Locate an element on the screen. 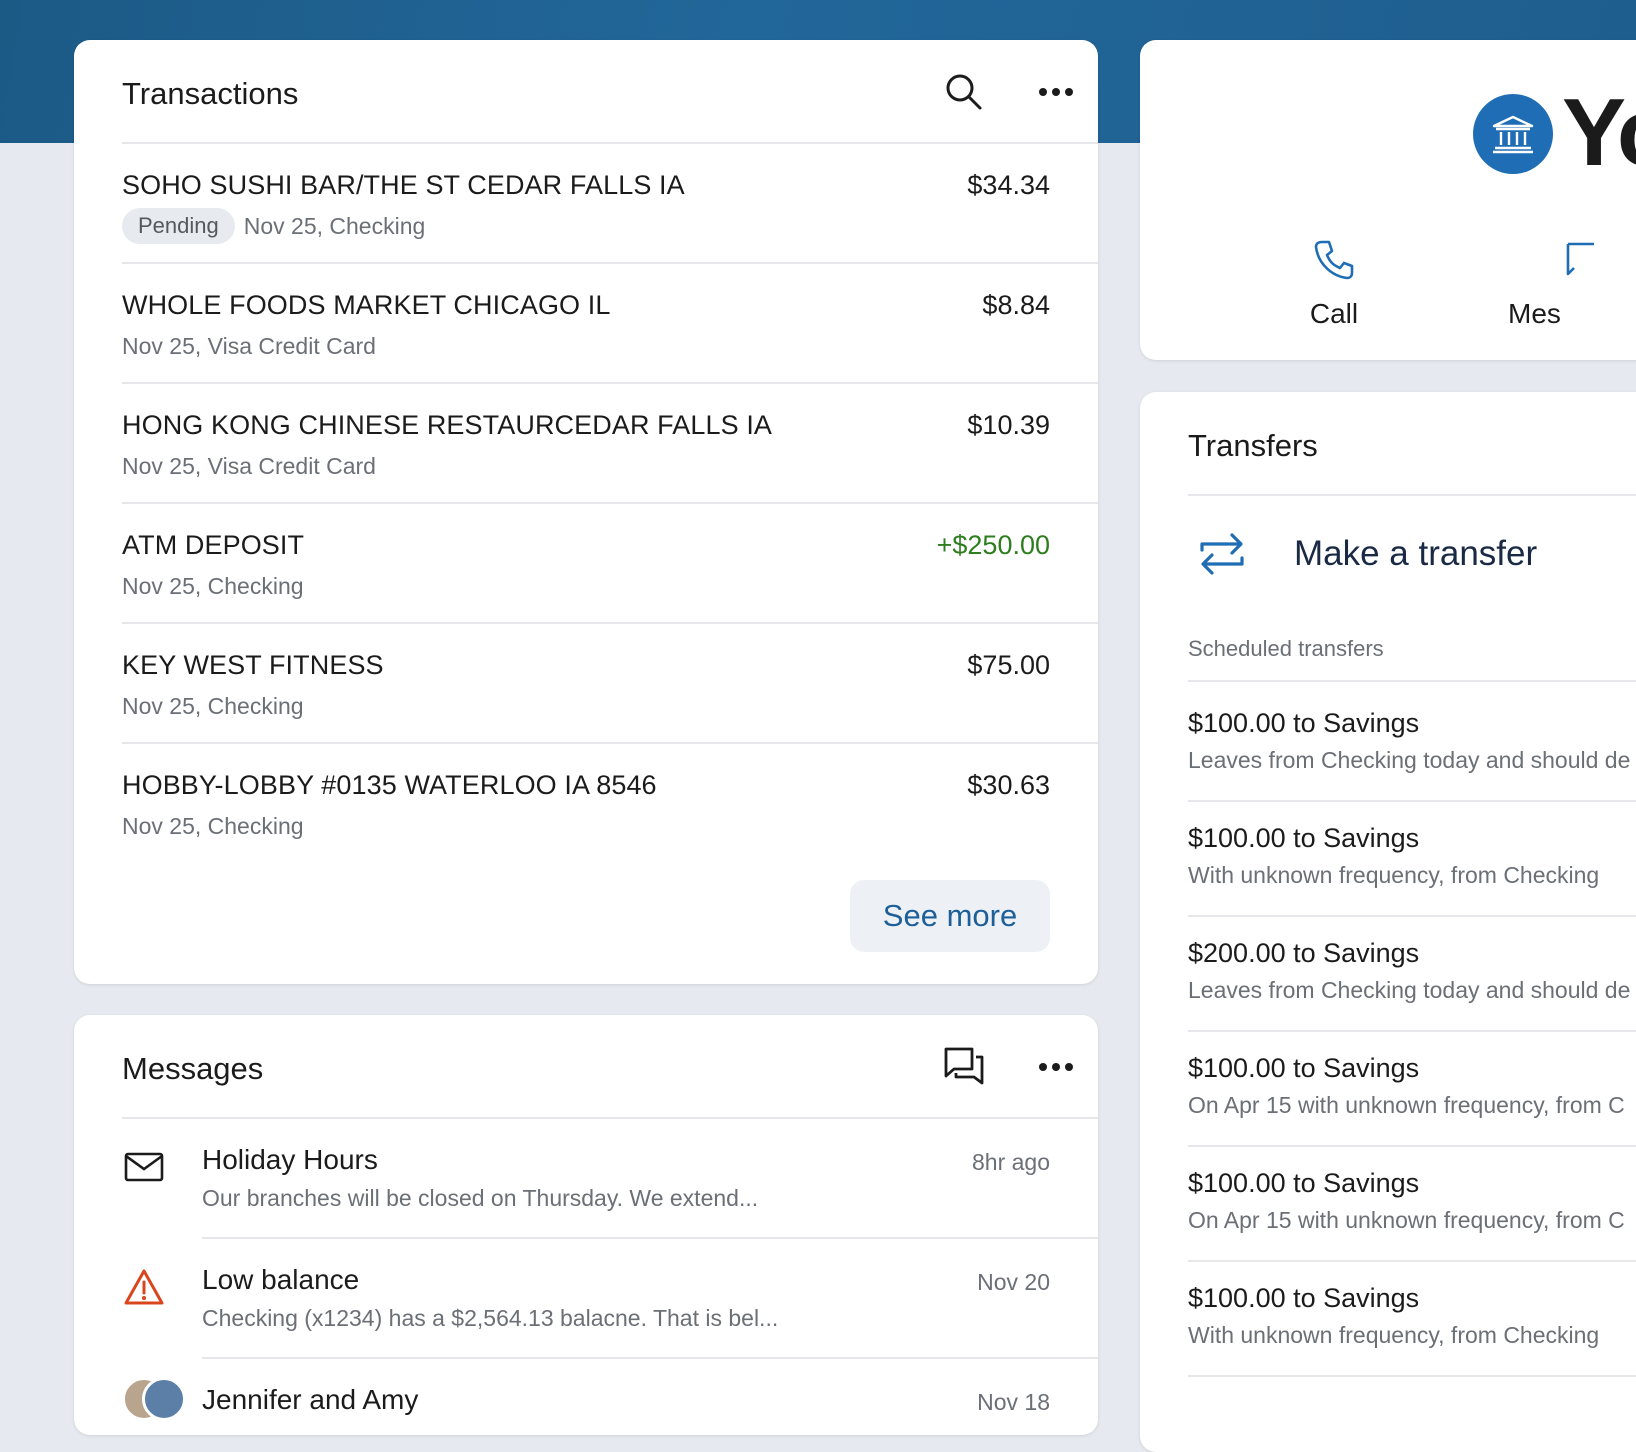  message-label: Mes is located at coordinates (1534, 313).